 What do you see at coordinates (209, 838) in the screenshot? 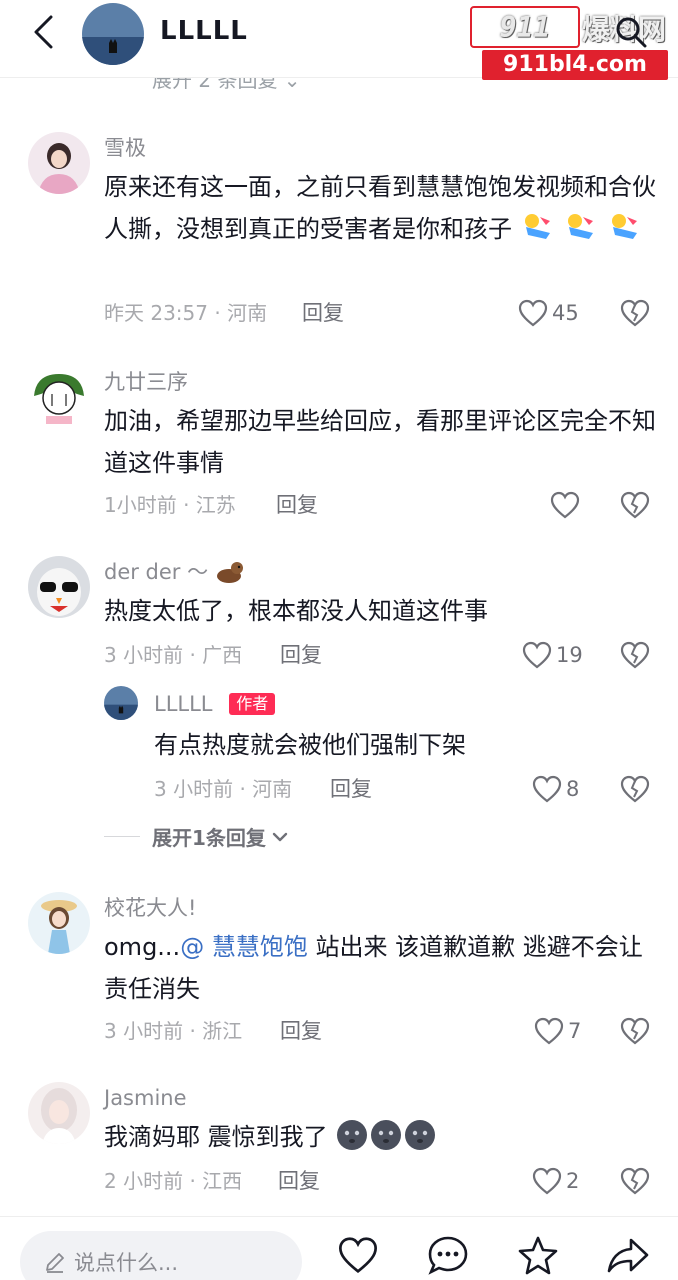
I see `expand-replies-label: 展开1条回复` at bounding box center [209, 838].